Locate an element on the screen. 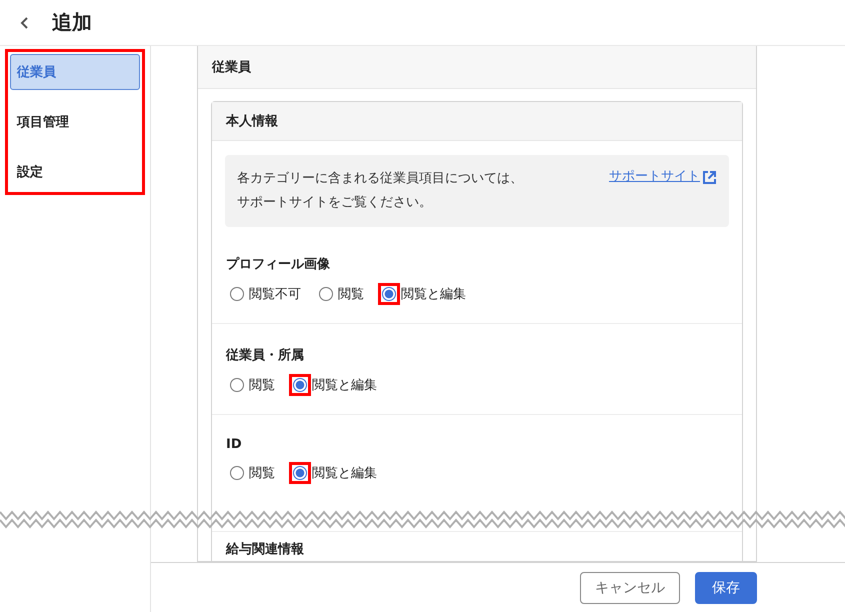 The width and height of the screenshot is (845, 612). support-link: サポートサイト is located at coordinates (663, 177).